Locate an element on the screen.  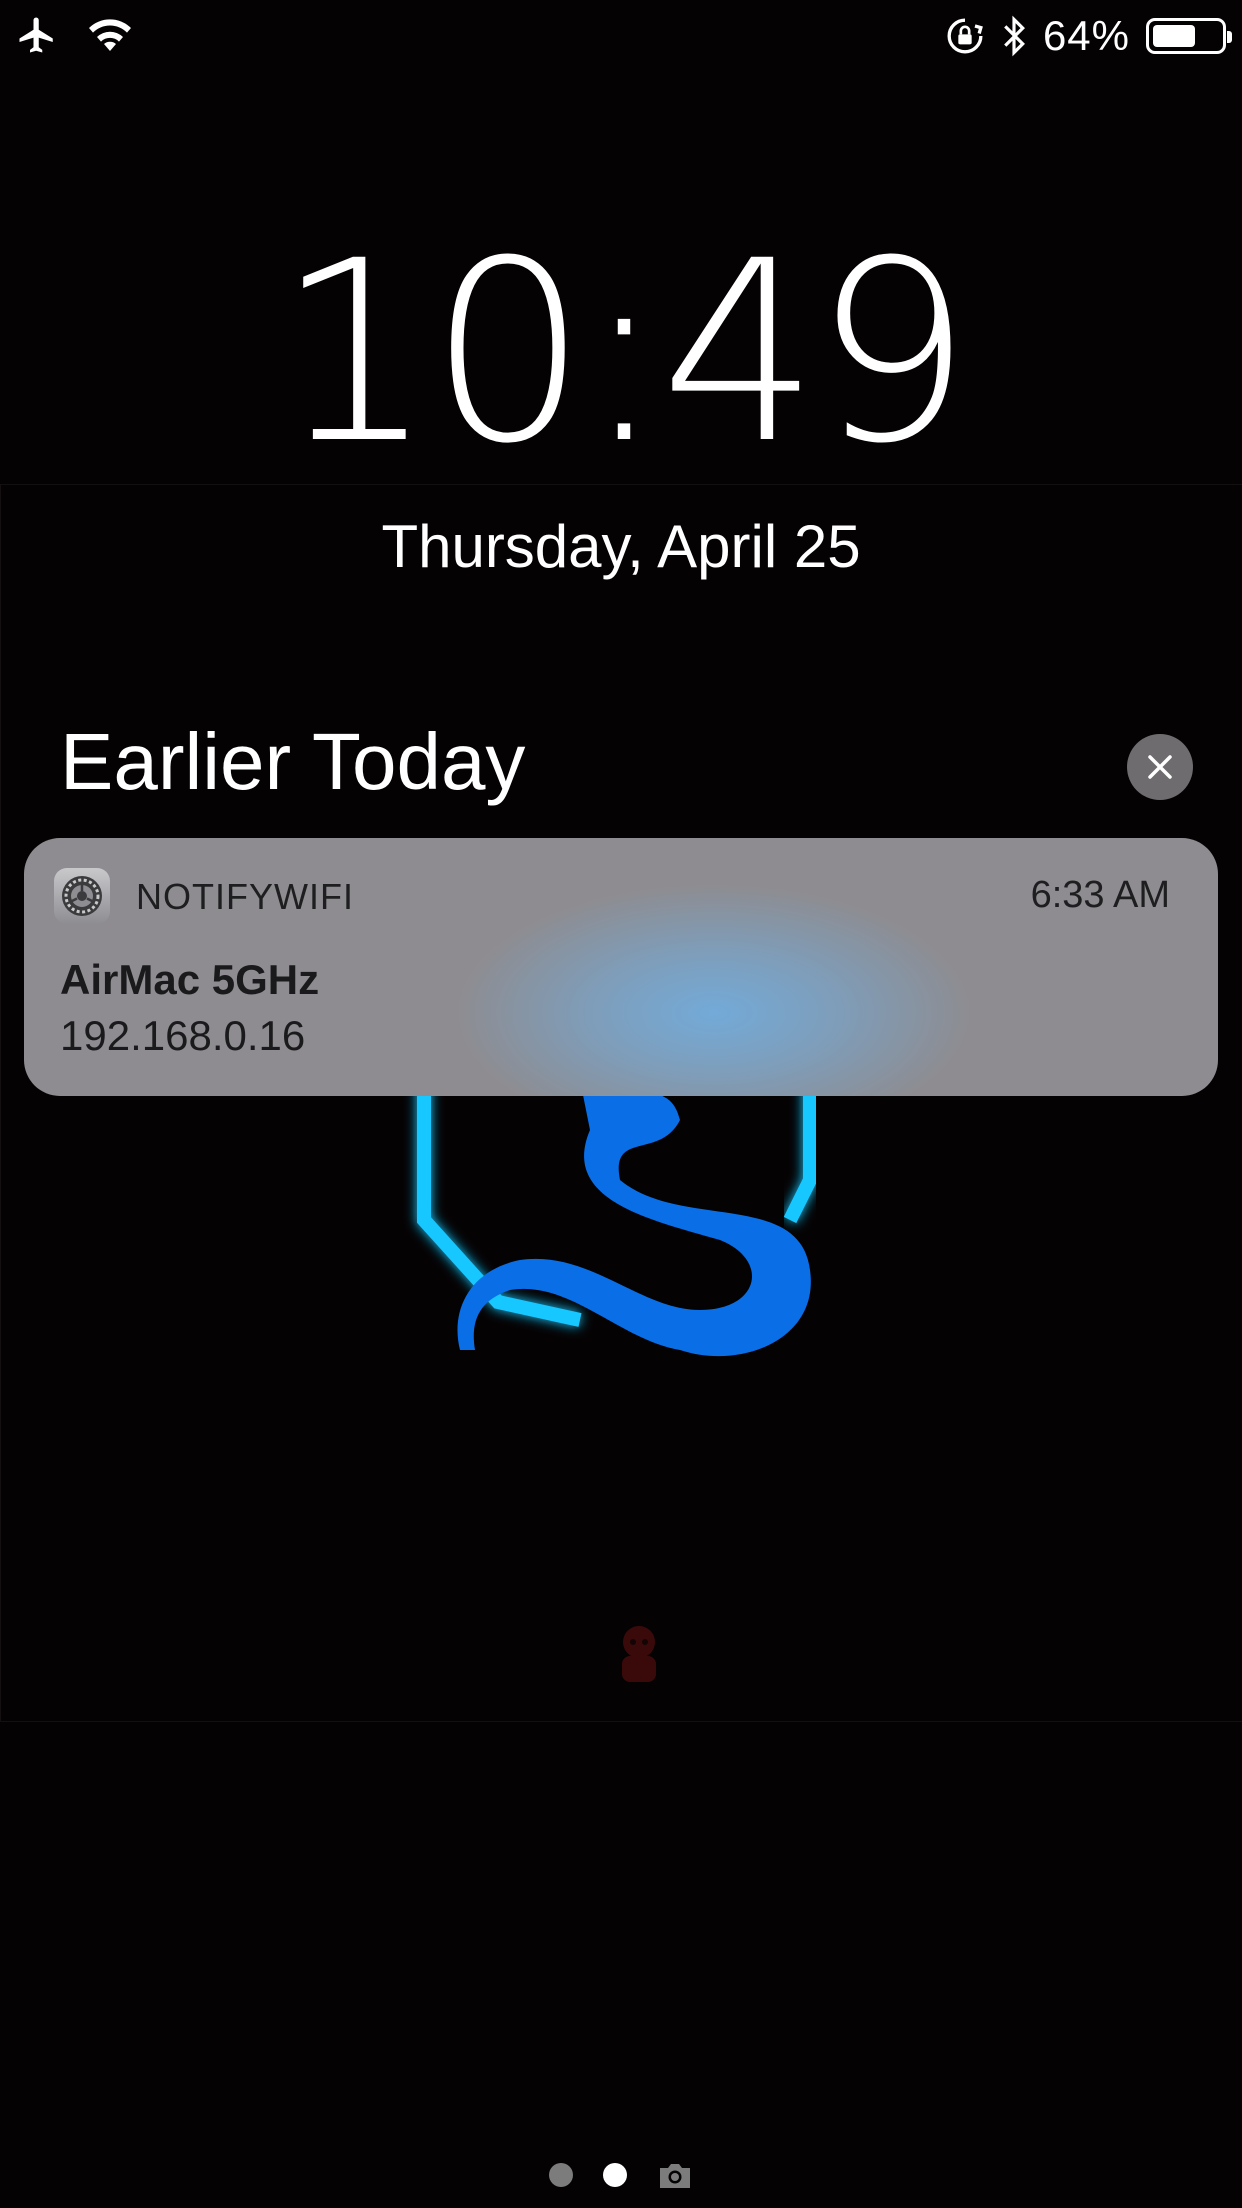
notification-body: 192.168.0.16 is located at coordinates (183, 1035).